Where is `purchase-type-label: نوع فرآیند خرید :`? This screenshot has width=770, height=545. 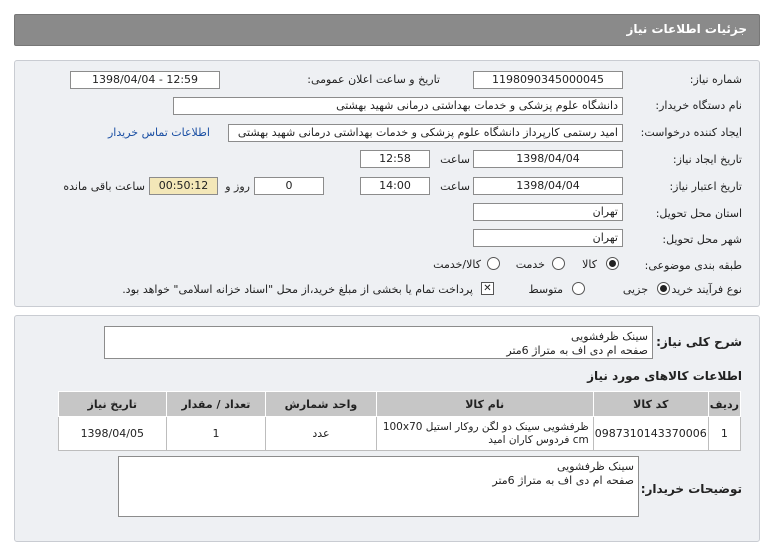 purchase-type-label: نوع فرآیند خرید : is located at coordinates (703, 289).